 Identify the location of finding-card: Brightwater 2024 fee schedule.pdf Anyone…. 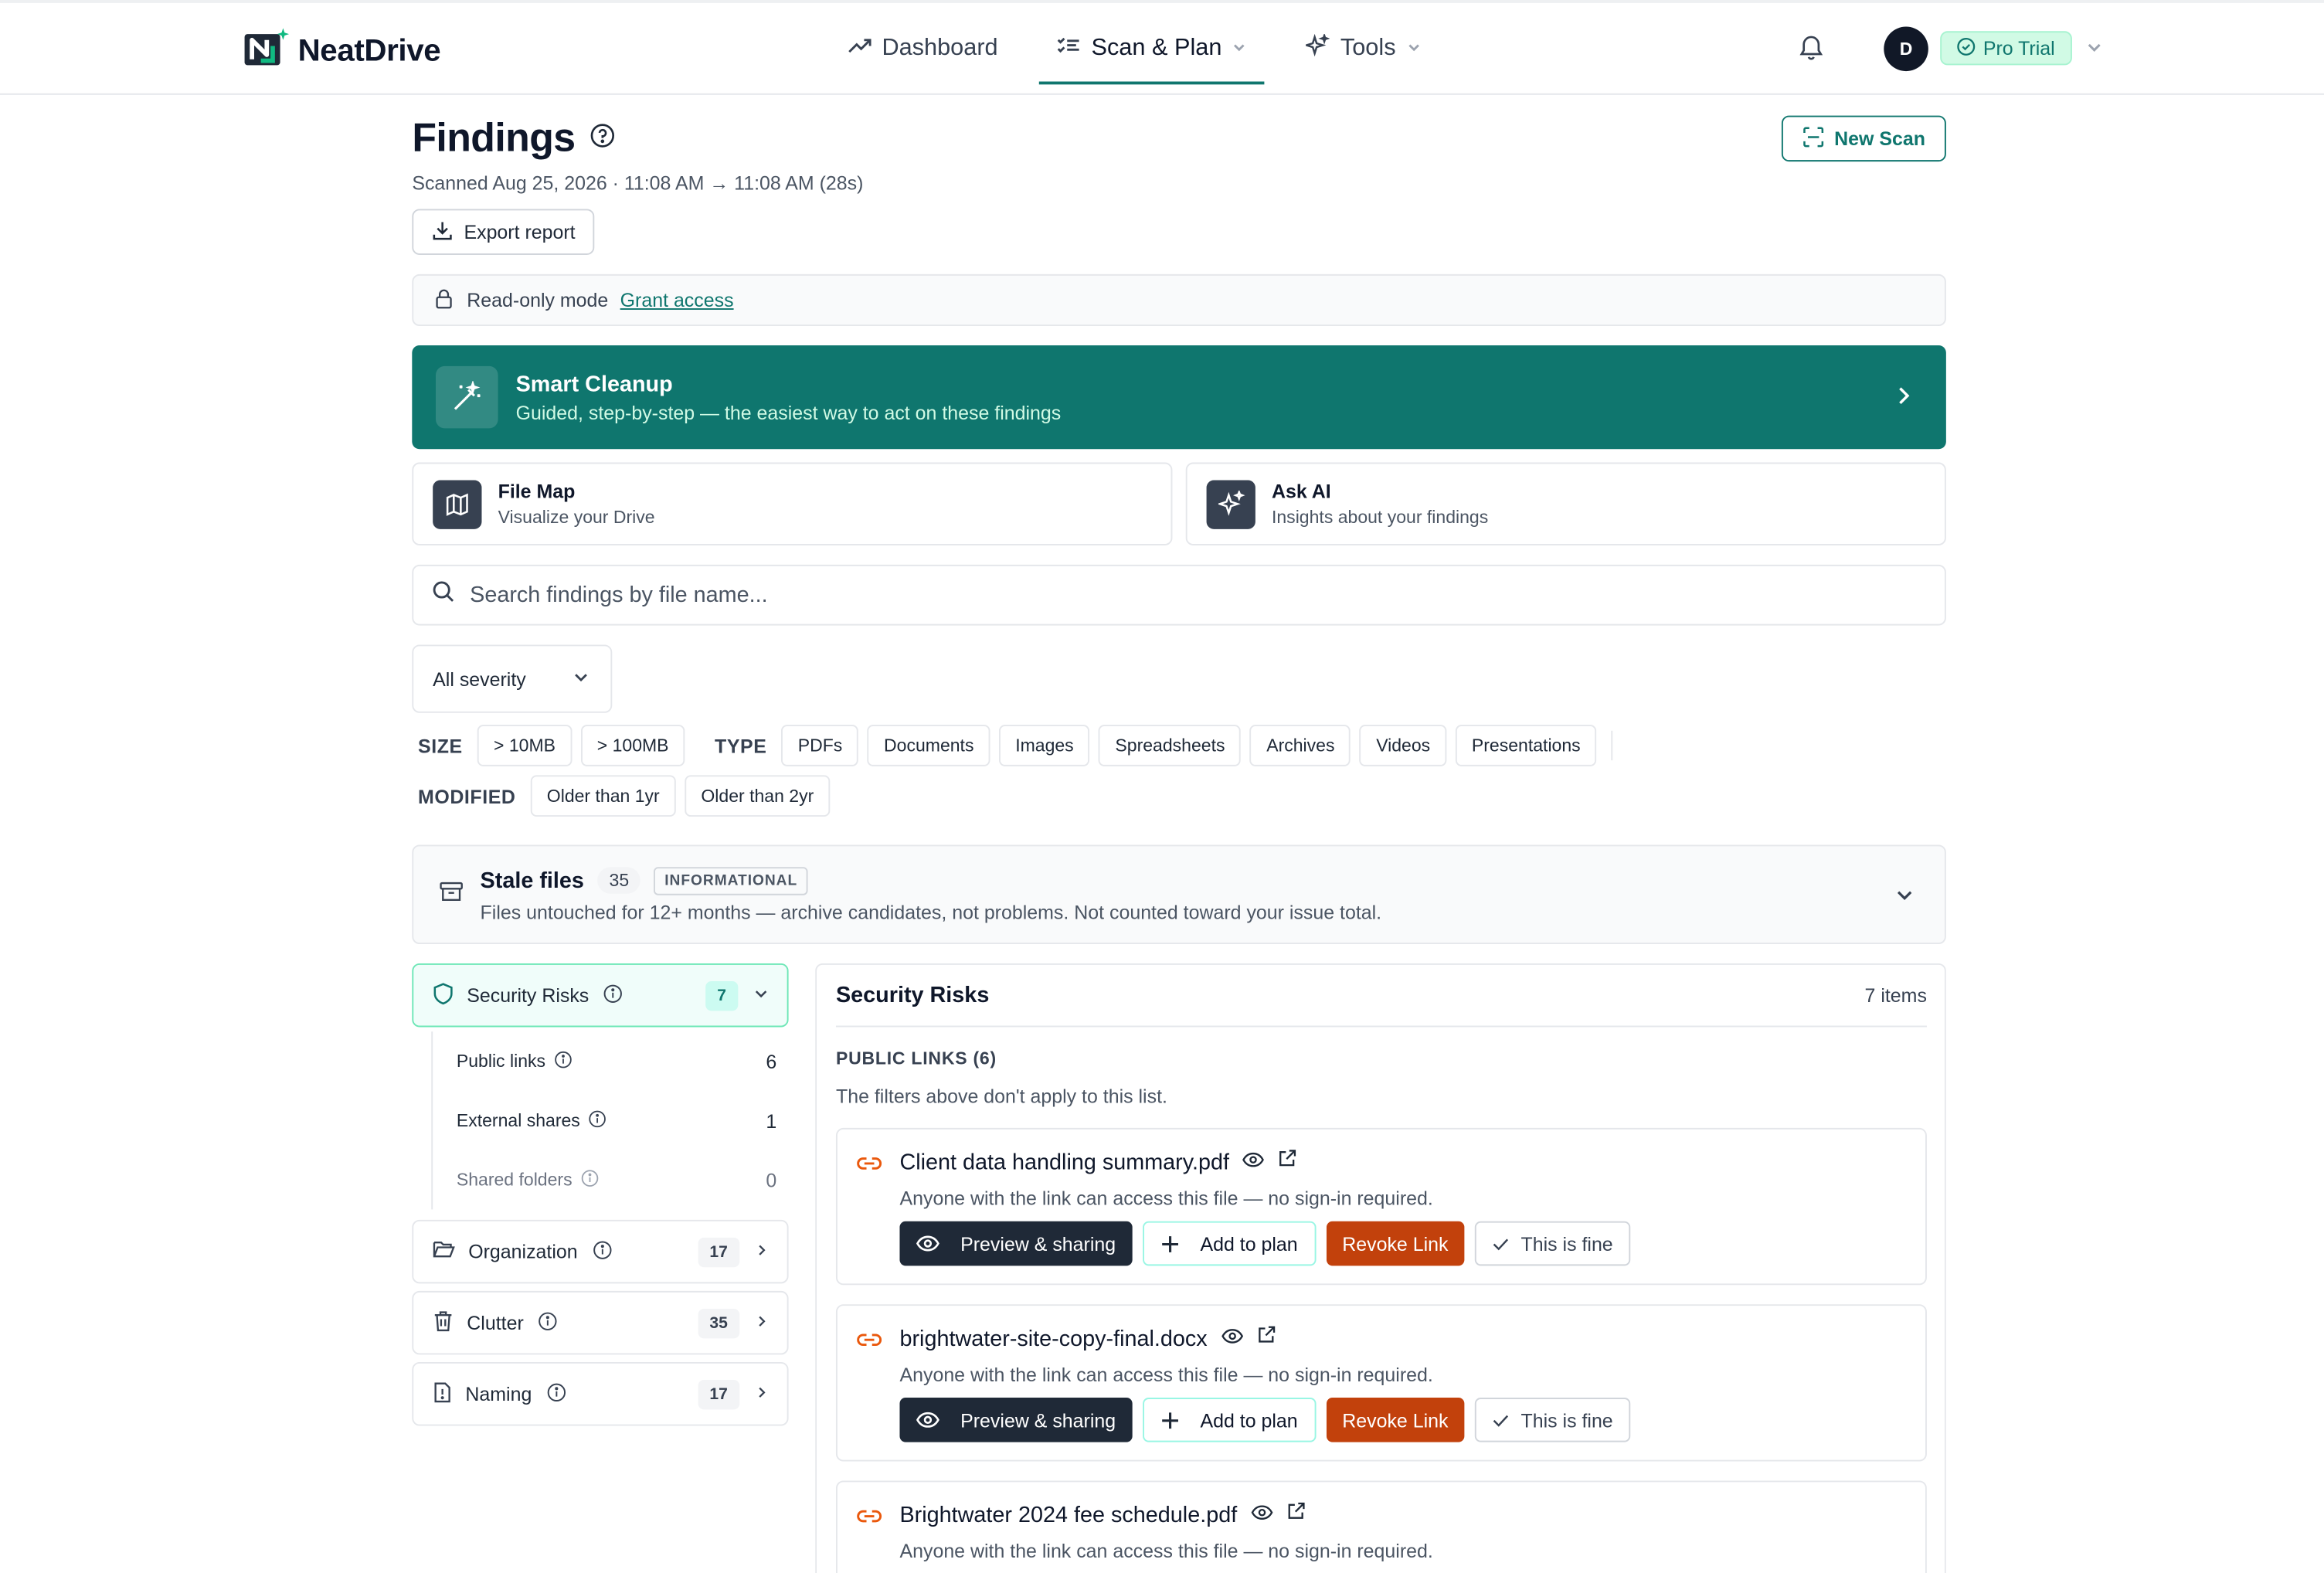
(1381, 1526).